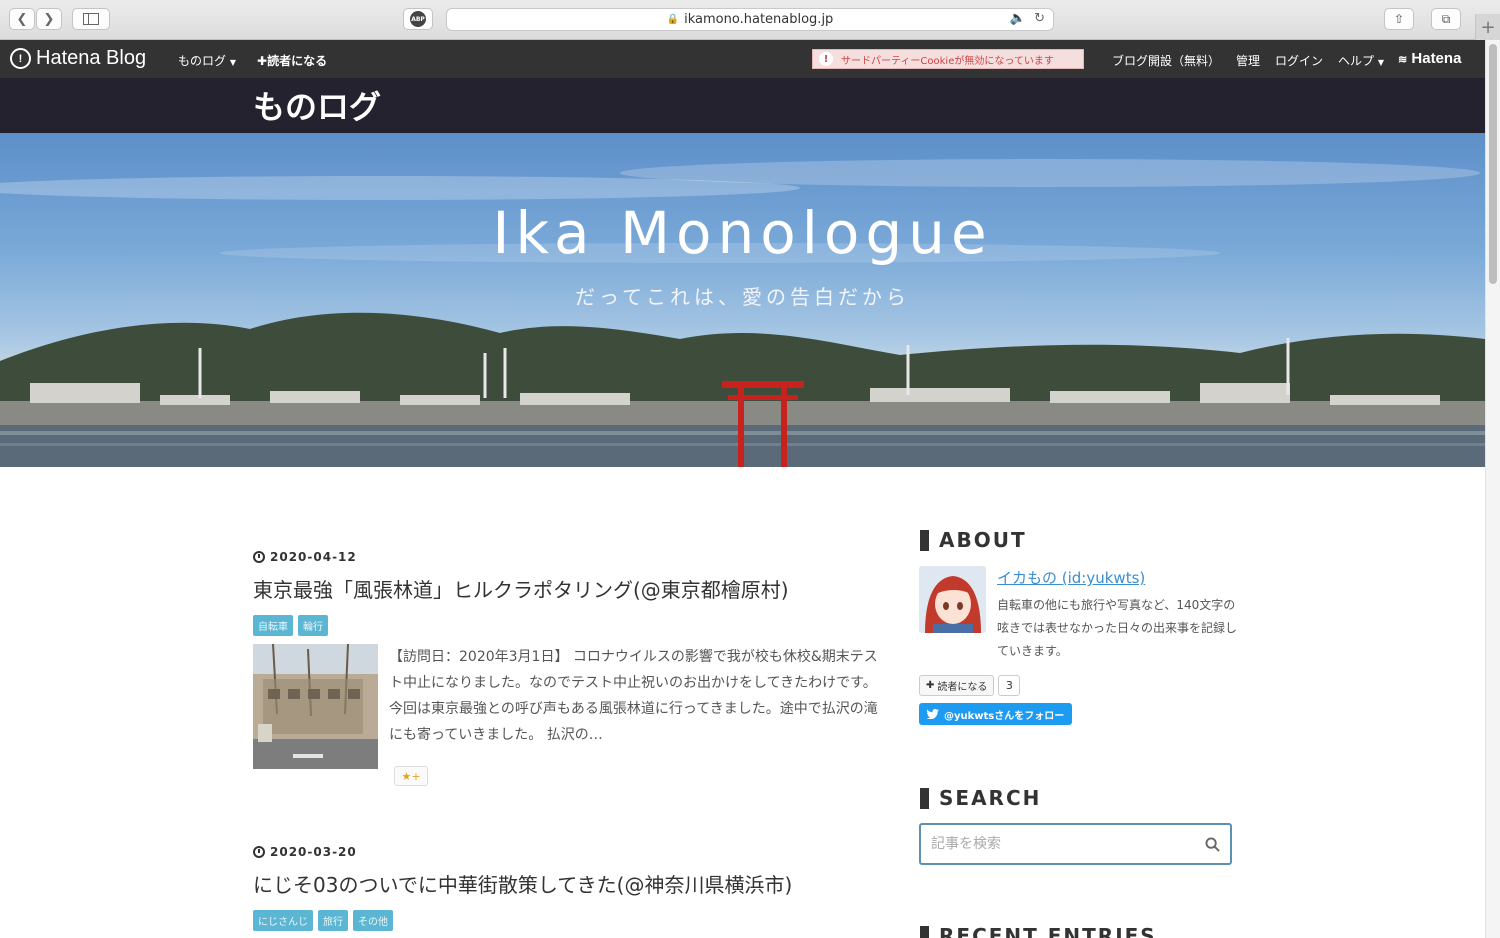  Describe the element at coordinates (333, 920) in the screenshot. I see `tag-travel: 旅行` at that location.